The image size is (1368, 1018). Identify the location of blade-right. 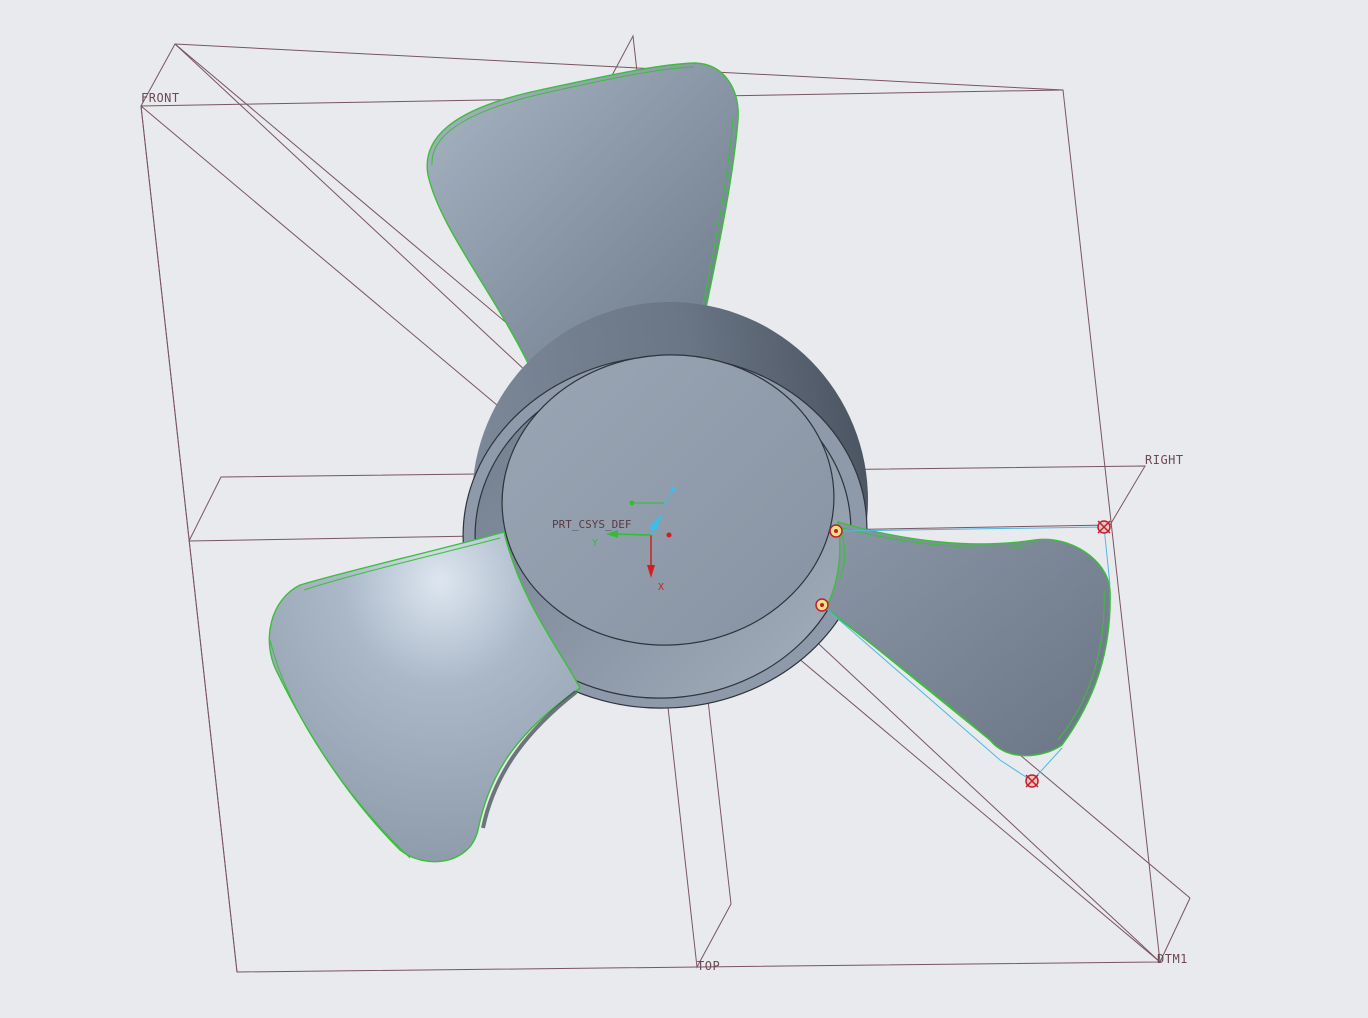
(968, 639).